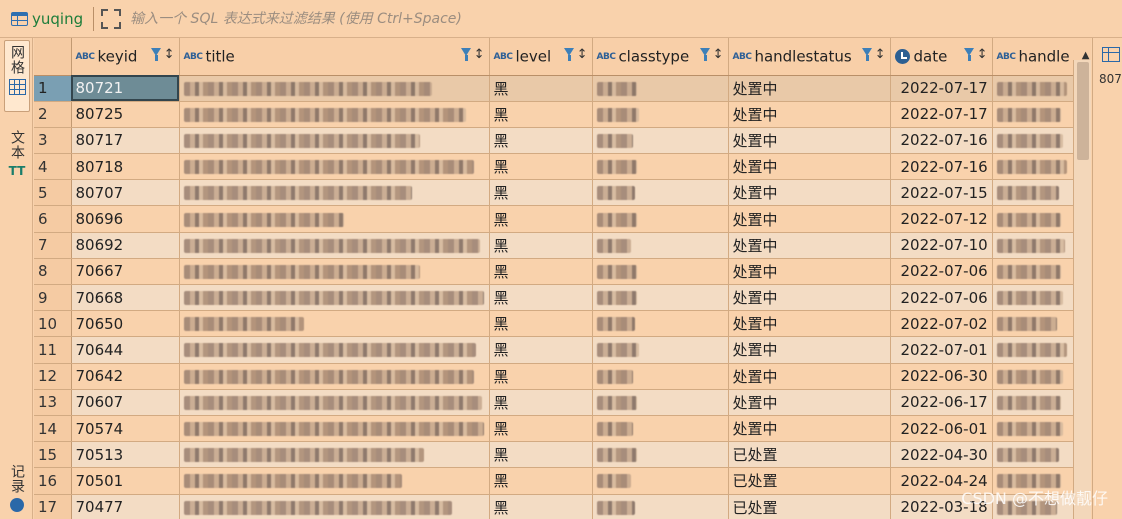 The width and height of the screenshot is (1122, 519). Describe the element at coordinates (125, 455) in the screenshot. I see `cell-keyid: 70513` at that location.